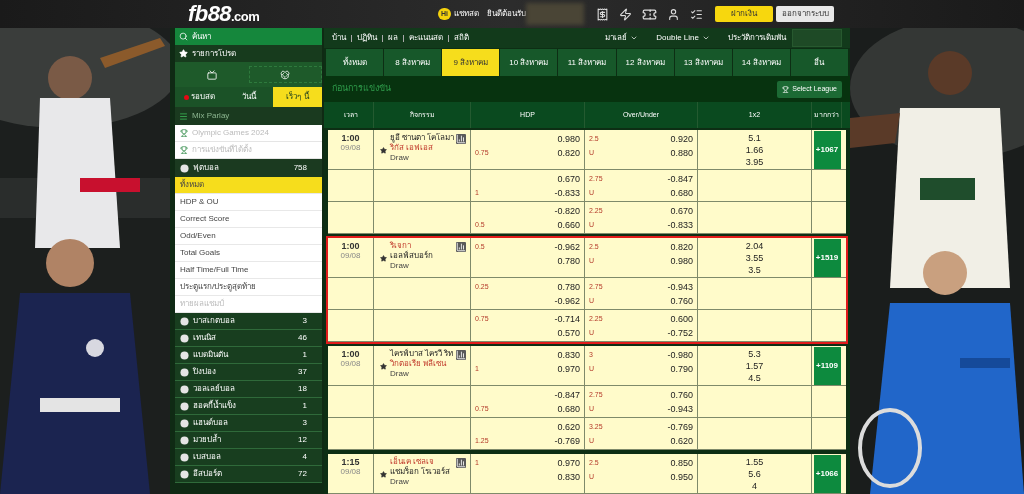 This screenshot has height=494, width=1024. I want to click on odds-value: 1.57, so click(754, 366).